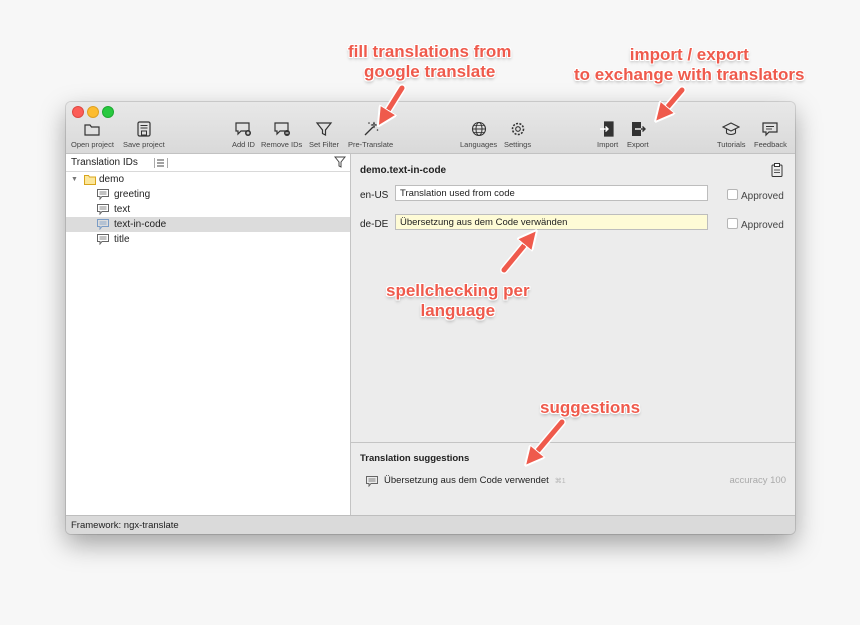  I want to click on arrow-export, so click(673, 101).